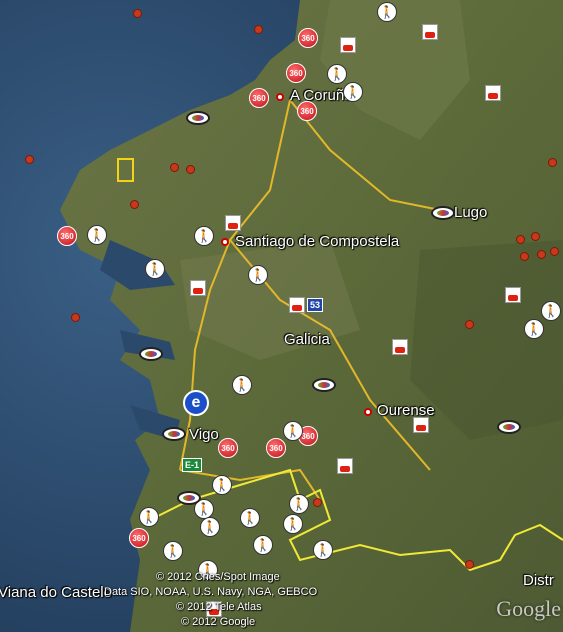  Describe the element at coordinates (528, 608) in the screenshot. I see `google-logo: Google` at that location.